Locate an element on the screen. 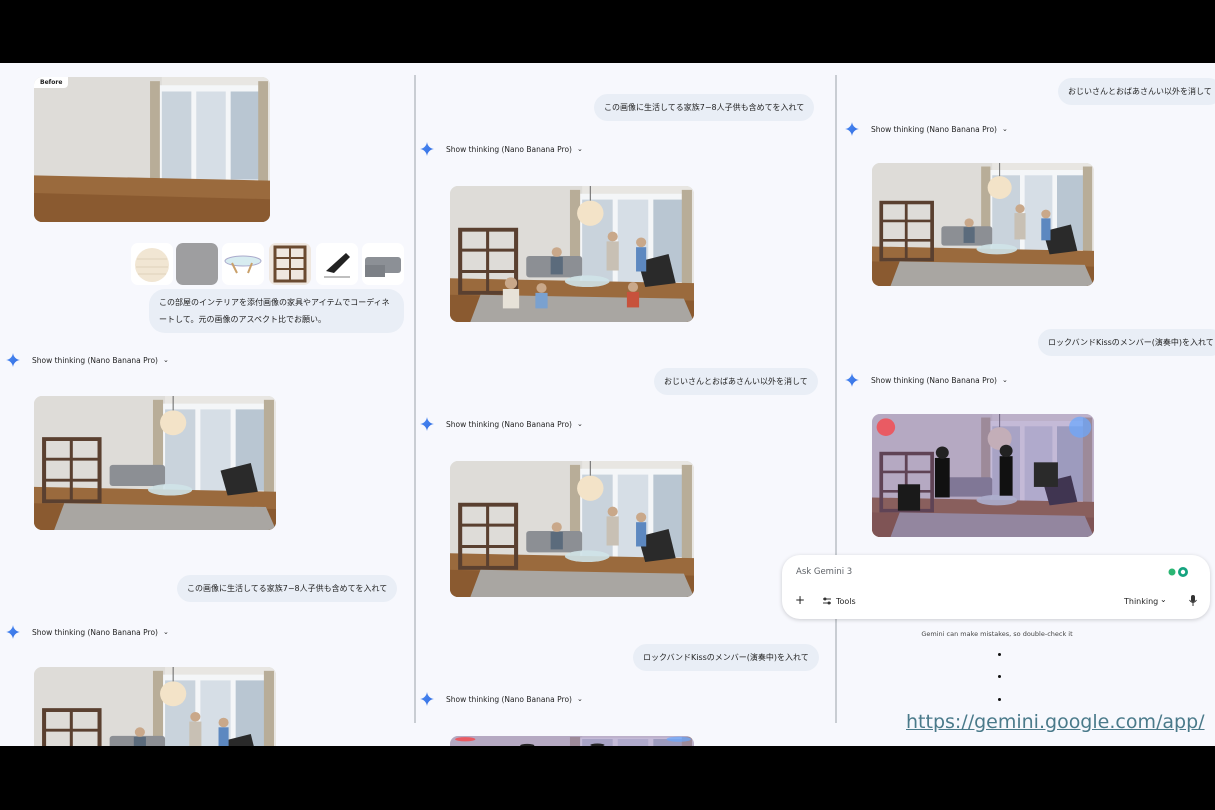 The image size is (1215, 810). before-label: Before is located at coordinates (51, 82).